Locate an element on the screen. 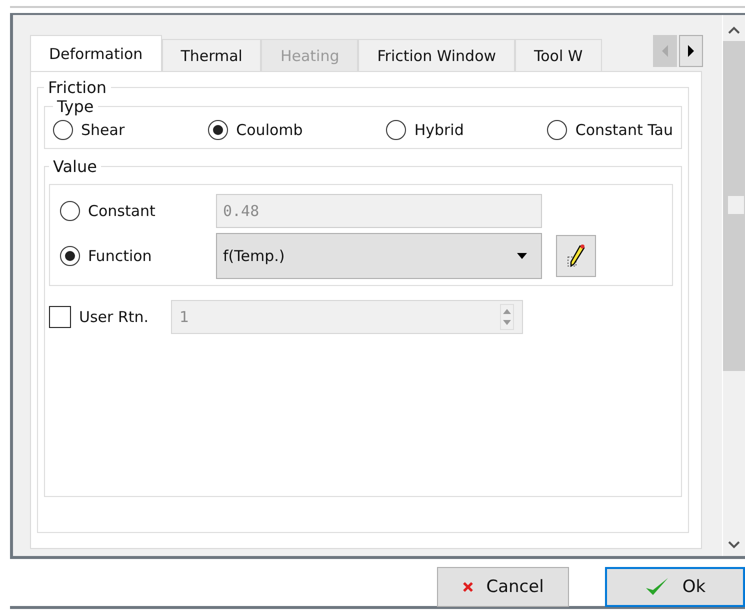  scrollbar is located at coordinates (733, 285).